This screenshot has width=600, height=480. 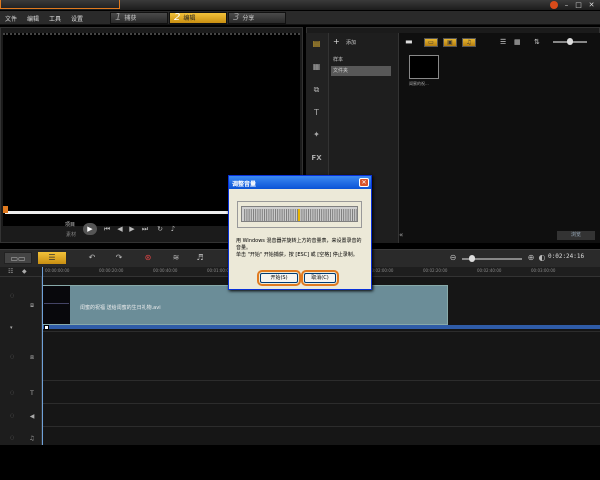 I want to click on adjust-volume-dialog, so click(x=300, y=232).